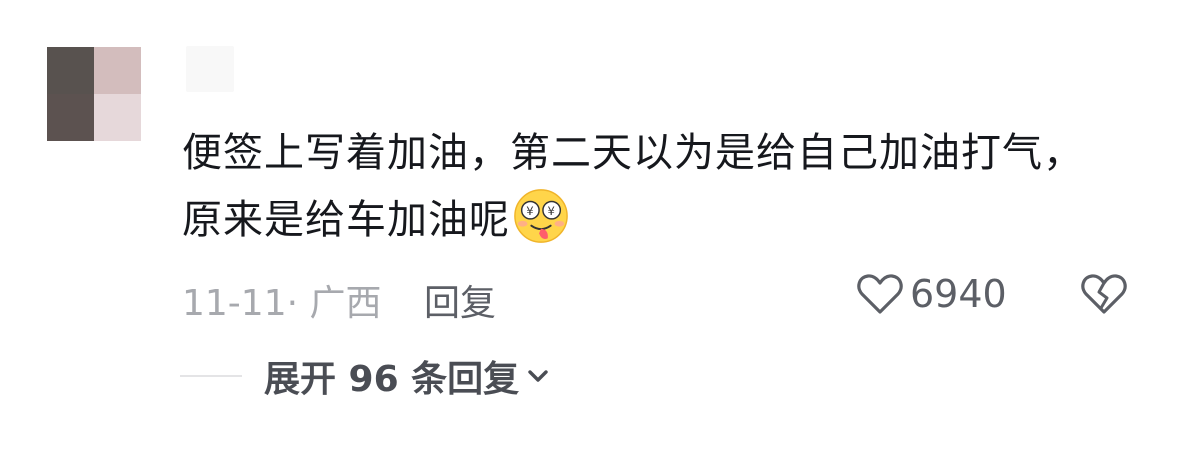 This screenshot has width=1179, height=453. I want to click on expand-replies: 展开 96 条回复, so click(366, 376).